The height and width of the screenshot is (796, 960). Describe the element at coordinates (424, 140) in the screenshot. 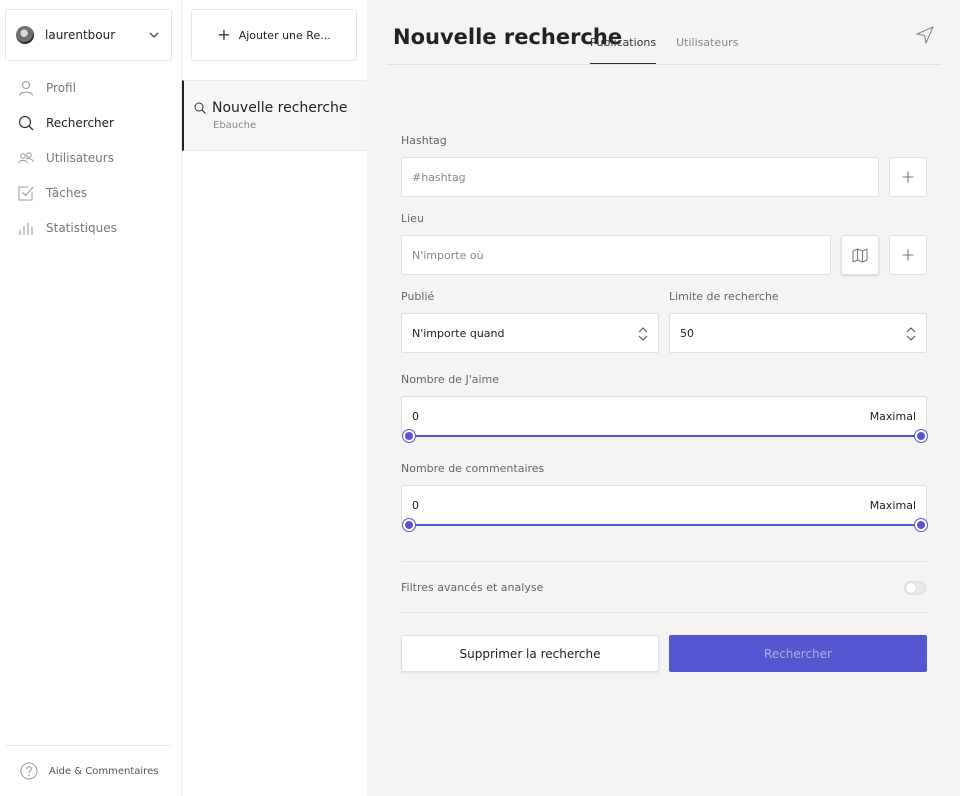

I see `hashtag-label: Hashtag` at that location.